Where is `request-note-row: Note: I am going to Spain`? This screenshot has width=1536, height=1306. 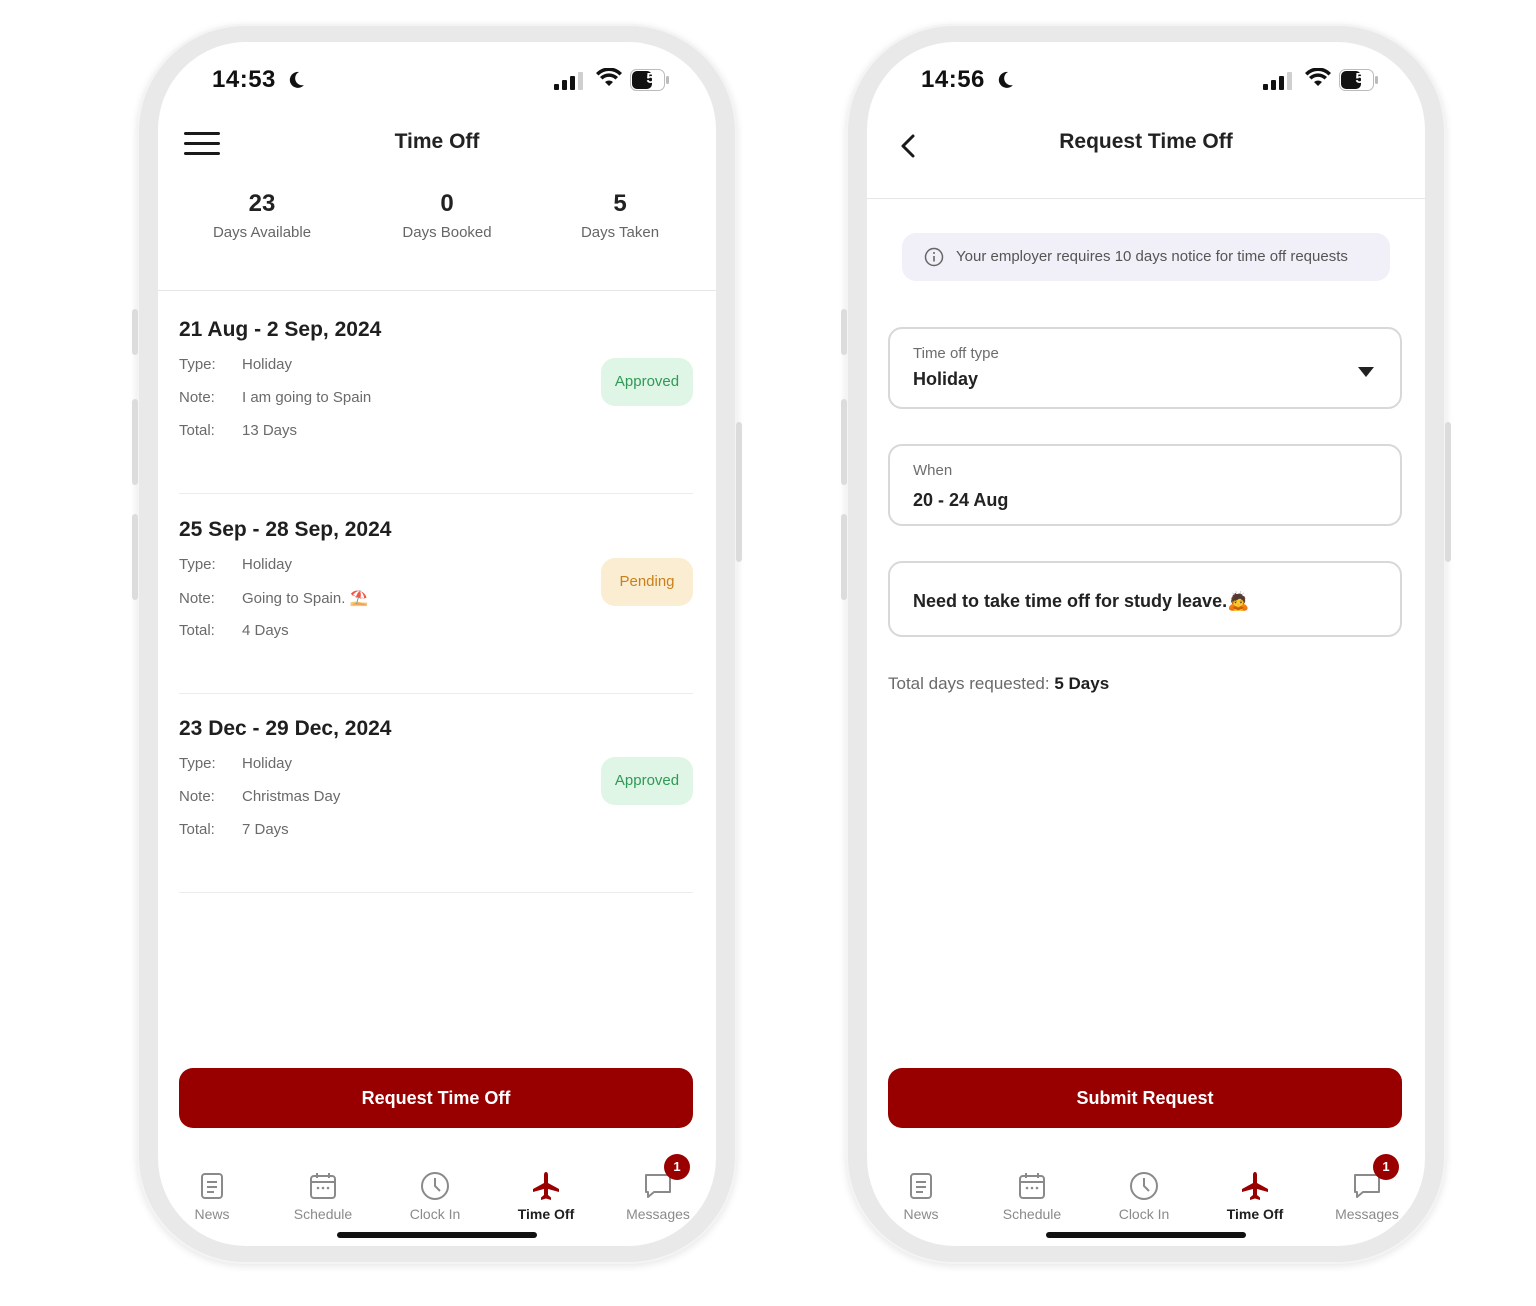
request-note-row: Note: I am going to Spain is located at coordinates (275, 397).